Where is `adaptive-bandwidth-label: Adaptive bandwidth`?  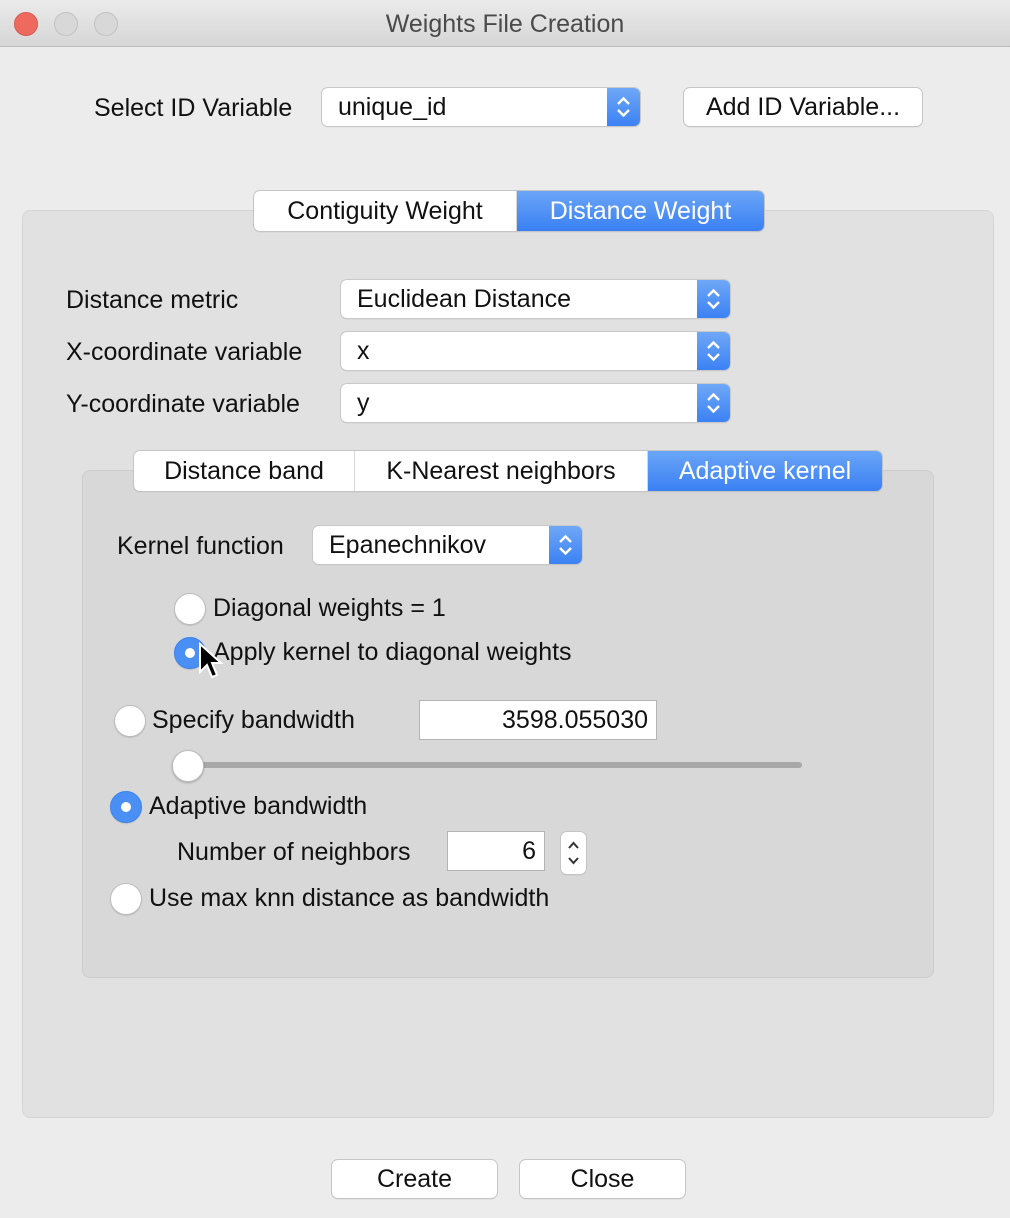 adaptive-bandwidth-label: Adaptive bandwidth is located at coordinates (258, 806).